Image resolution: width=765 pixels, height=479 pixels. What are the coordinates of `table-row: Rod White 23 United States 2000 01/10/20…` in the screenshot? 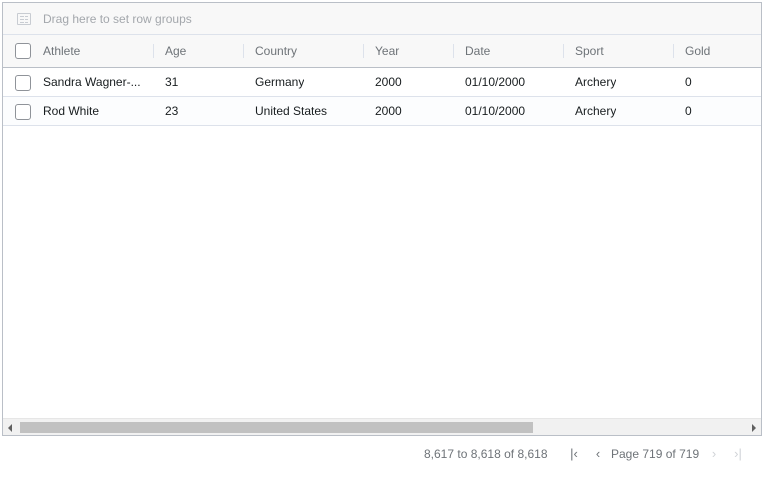 It's located at (382, 111).